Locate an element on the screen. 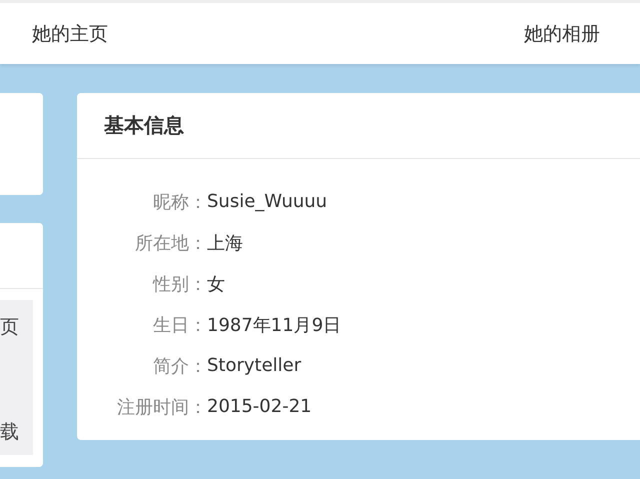 The image size is (640, 479). field-label: 昵称： is located at coordinates (179, 202).